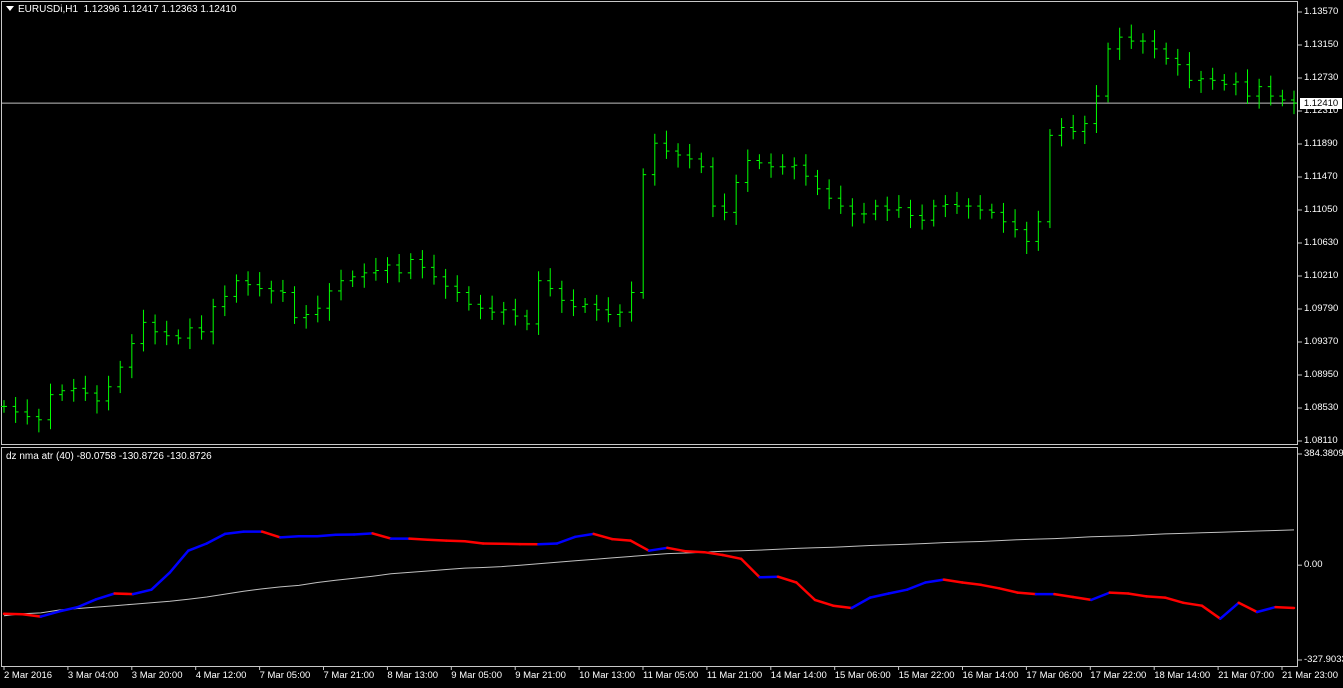 This screenshot has height=688, width=1343. I want to click on price-tick-label: 1.08110, so click(1321, 440).